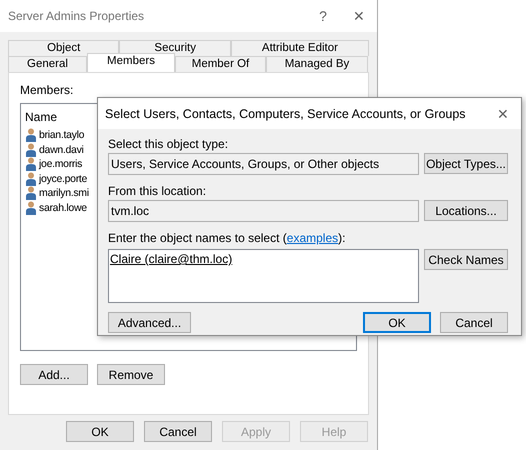  I want to click on window-title: Server Admins Properties, so click(77, 16).